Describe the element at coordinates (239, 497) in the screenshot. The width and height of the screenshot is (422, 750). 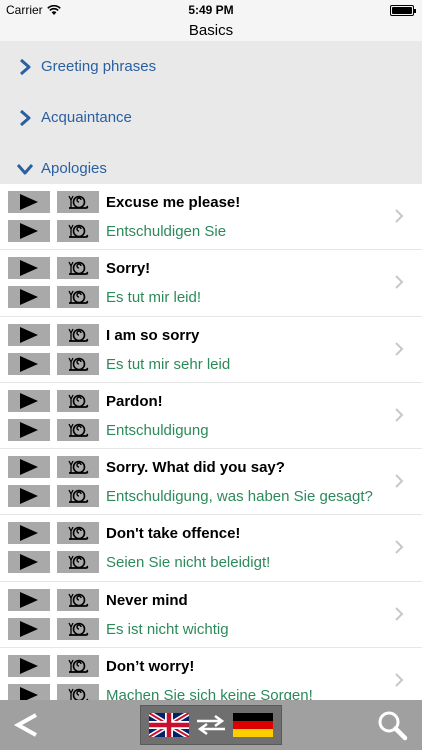
I see `phrase-german: Entschuldigung, was haben Sie gesagt?` at that location.